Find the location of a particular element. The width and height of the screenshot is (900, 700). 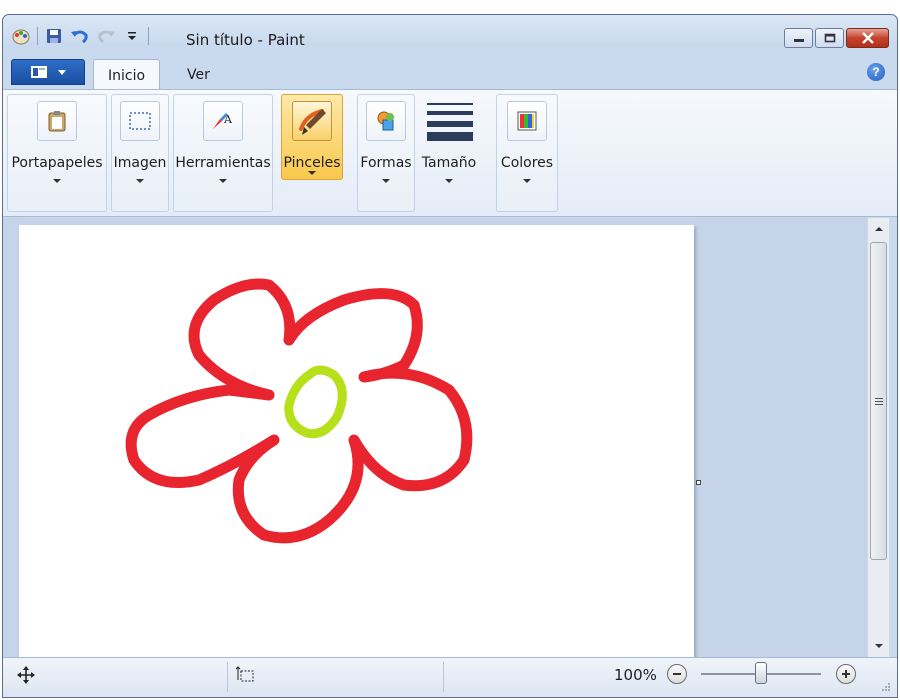

save-icon is located at coordinates (54, 36).